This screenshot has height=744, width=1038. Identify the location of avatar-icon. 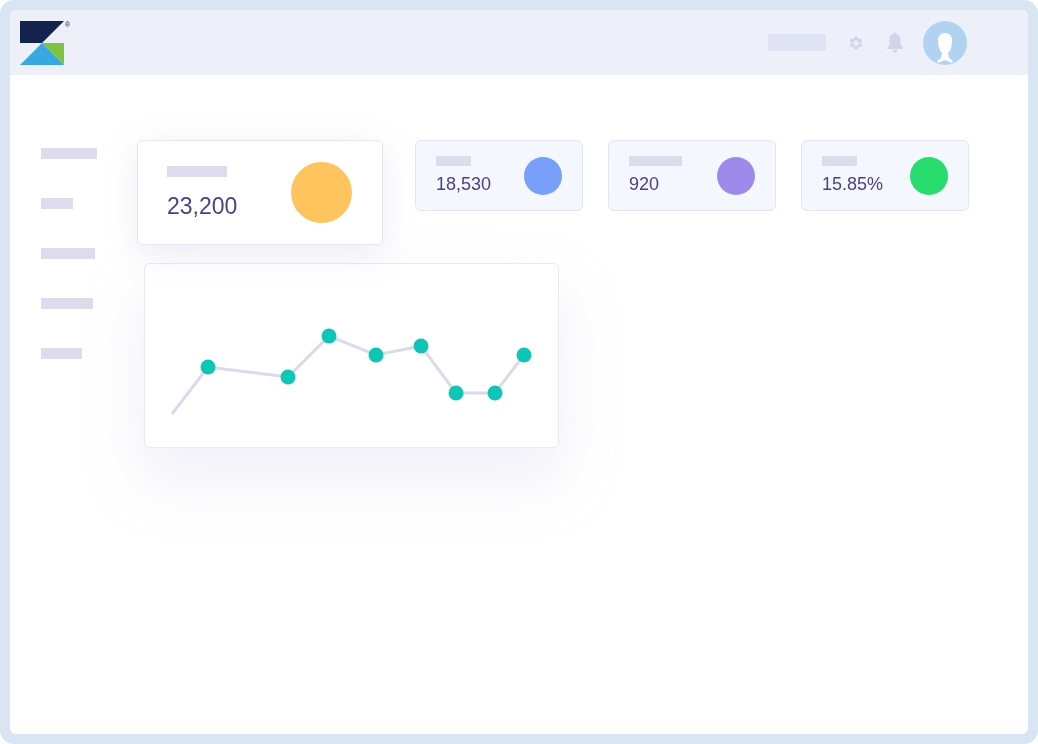
(945, 42).